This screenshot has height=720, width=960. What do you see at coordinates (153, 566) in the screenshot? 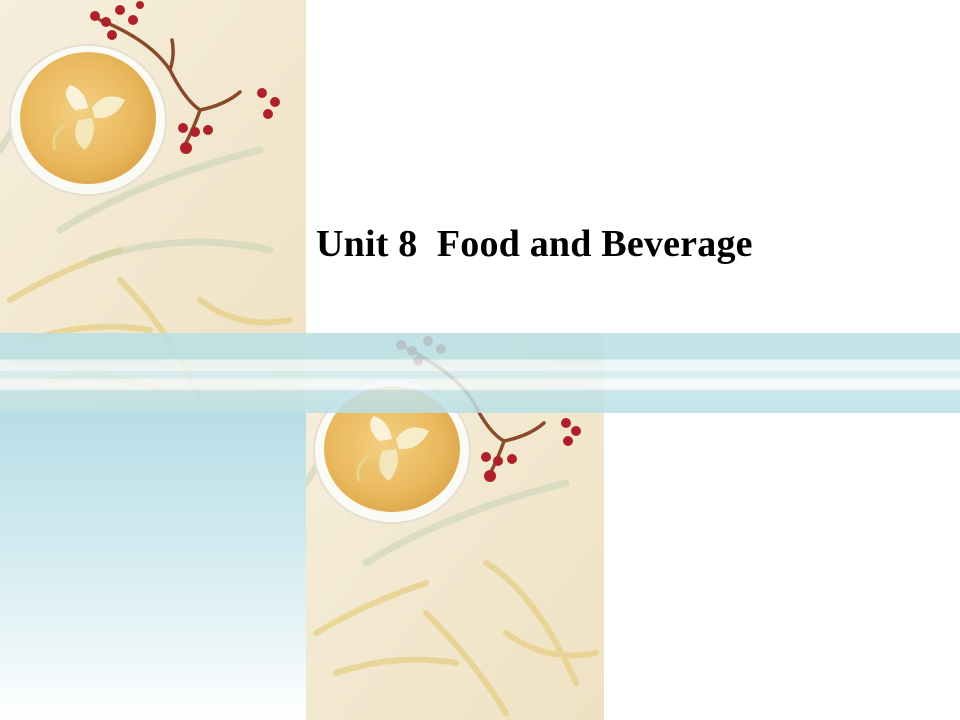
I see `decor-gradient-panel` at bounding box center [153, 566].